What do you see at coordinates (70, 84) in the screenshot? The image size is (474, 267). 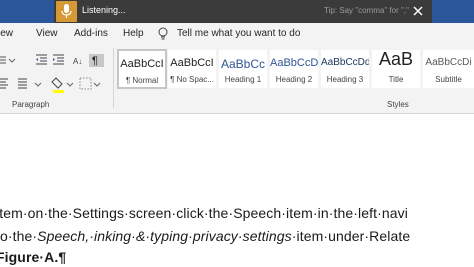 I see `shading-chevron-icon` at bounding box center [70, 84].